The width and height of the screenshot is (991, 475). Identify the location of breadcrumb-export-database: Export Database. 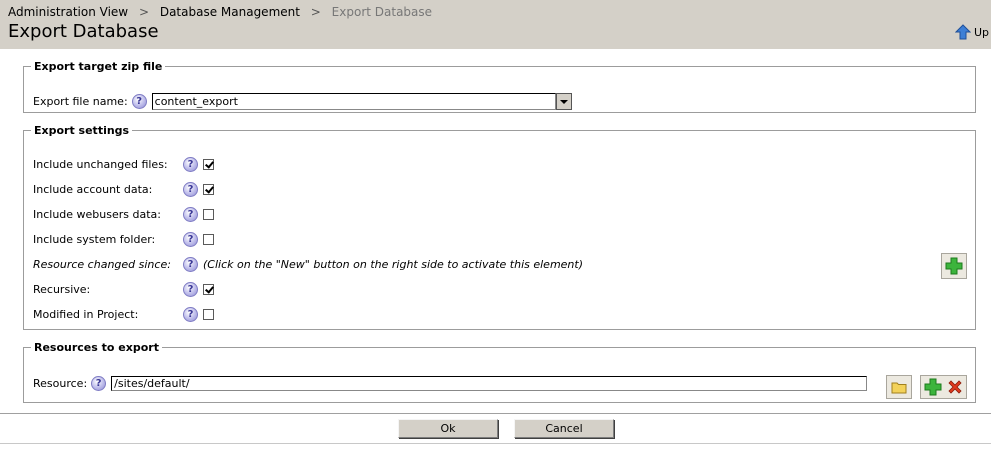
(382, 12).